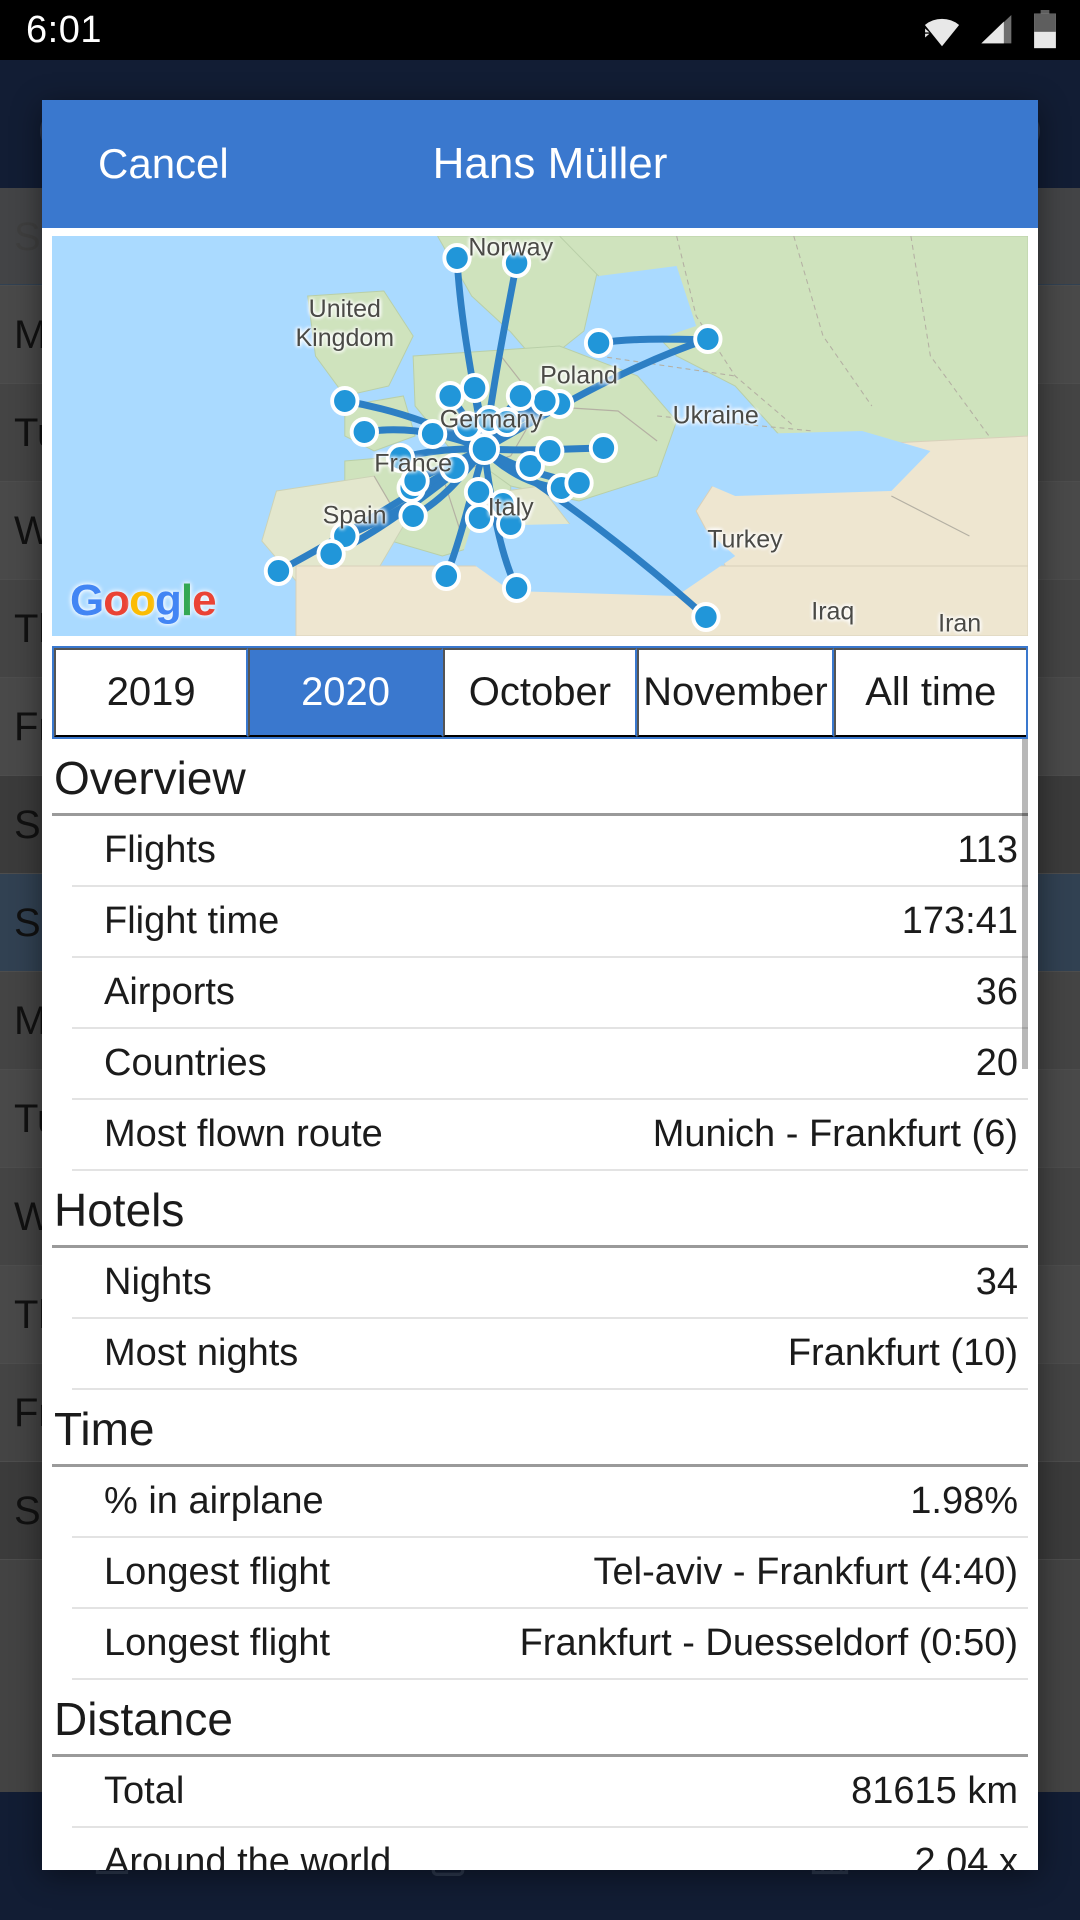 This screenshot has height=1920, width=1080. I want to click on tab-october: October, so click(540, 692).